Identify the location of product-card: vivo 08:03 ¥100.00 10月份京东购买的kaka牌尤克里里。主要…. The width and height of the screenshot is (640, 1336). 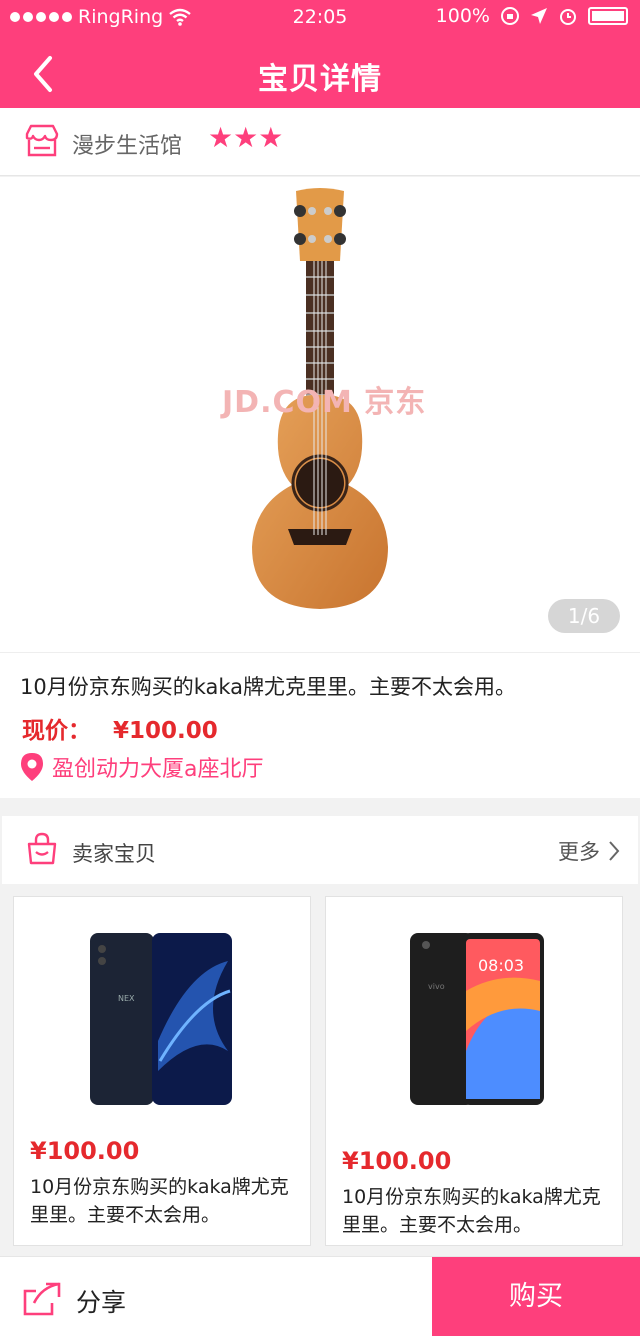
(474, 1071).